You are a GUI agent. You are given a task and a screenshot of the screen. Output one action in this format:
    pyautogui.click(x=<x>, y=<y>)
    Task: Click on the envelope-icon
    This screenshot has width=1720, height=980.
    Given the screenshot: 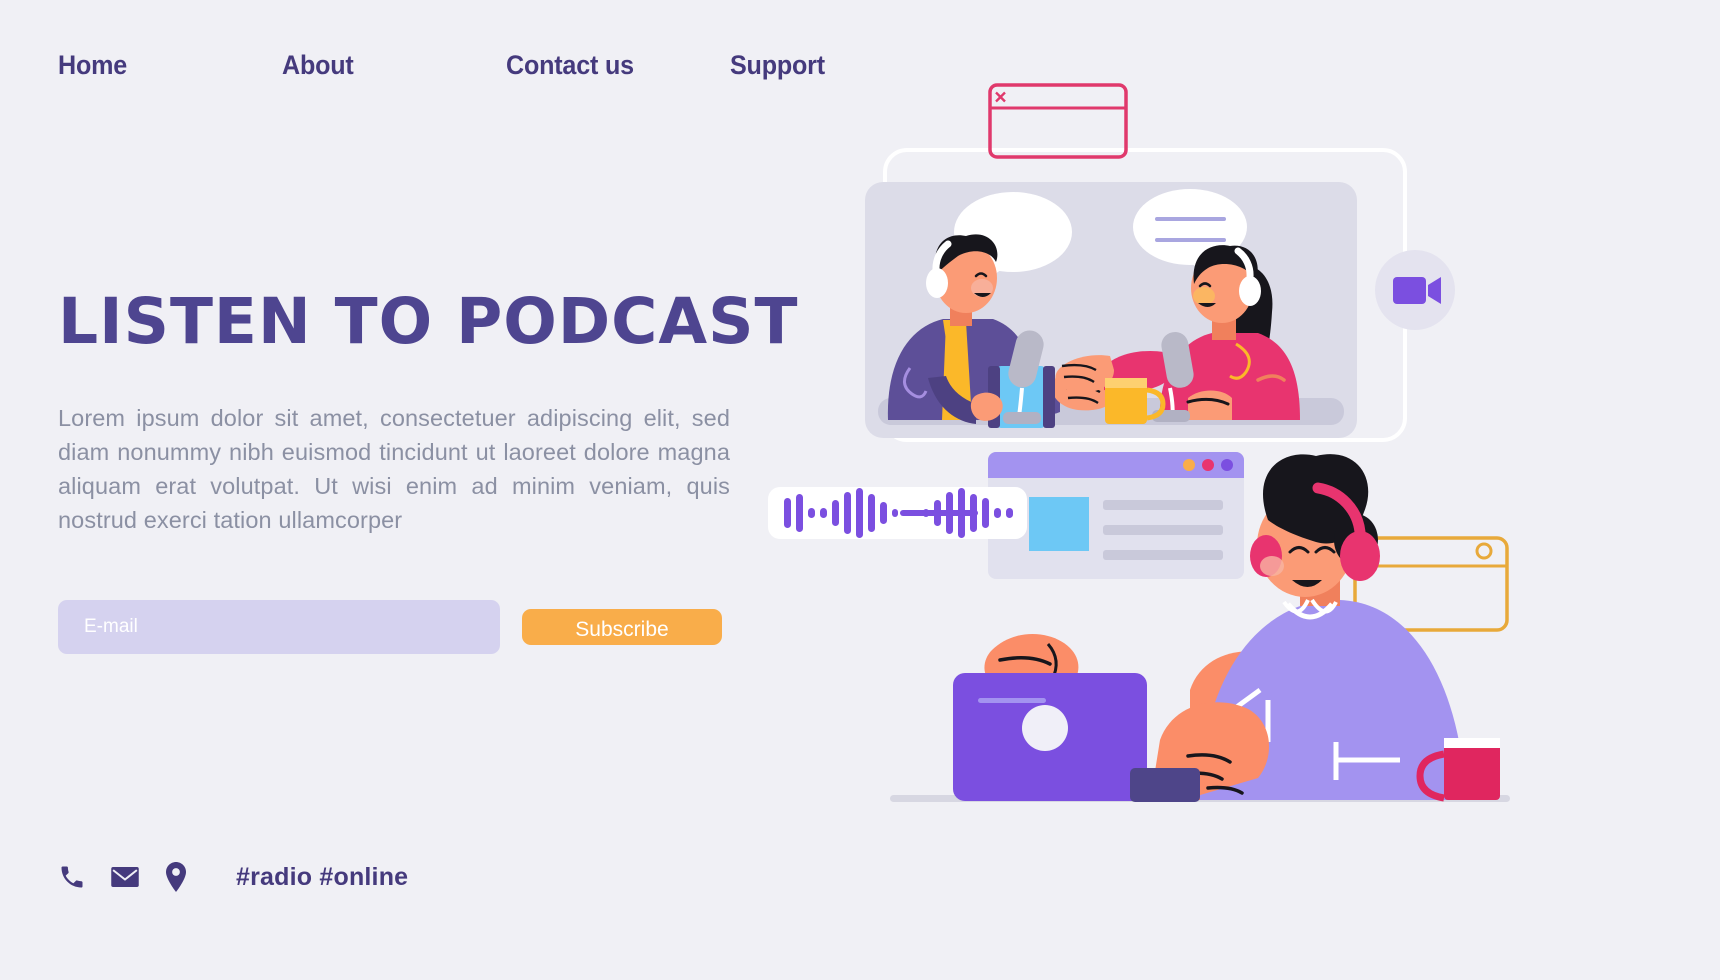 What is the action you would take?
    pyautogui.click(x=125, y=877)
    